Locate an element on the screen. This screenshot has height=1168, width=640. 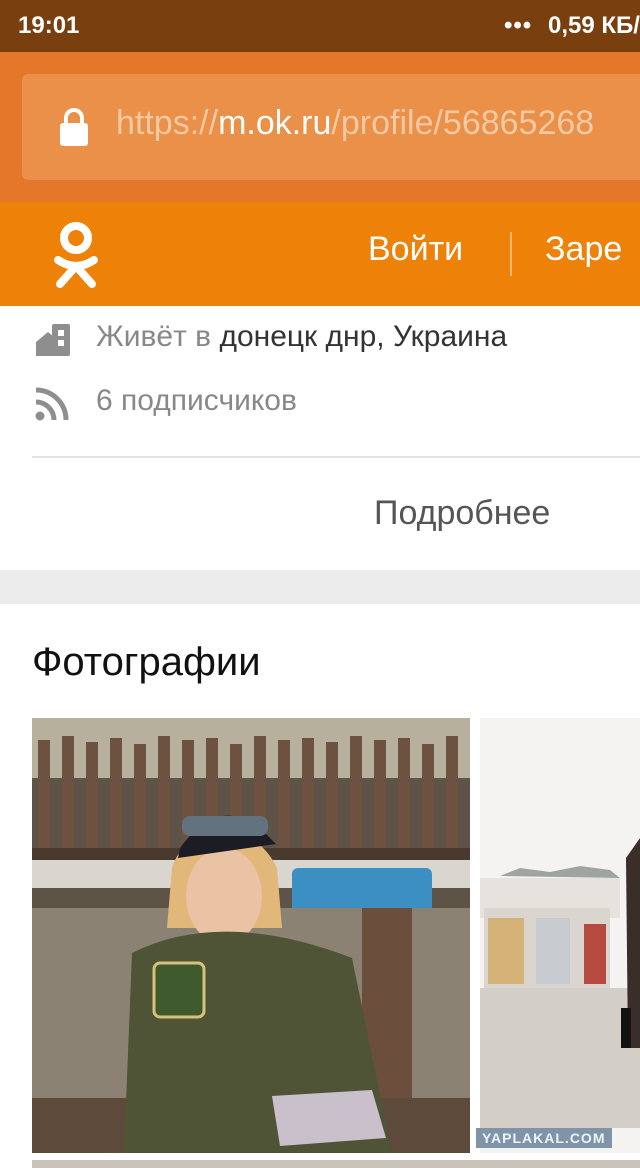
section-separator is located at coordinates (320, 587).